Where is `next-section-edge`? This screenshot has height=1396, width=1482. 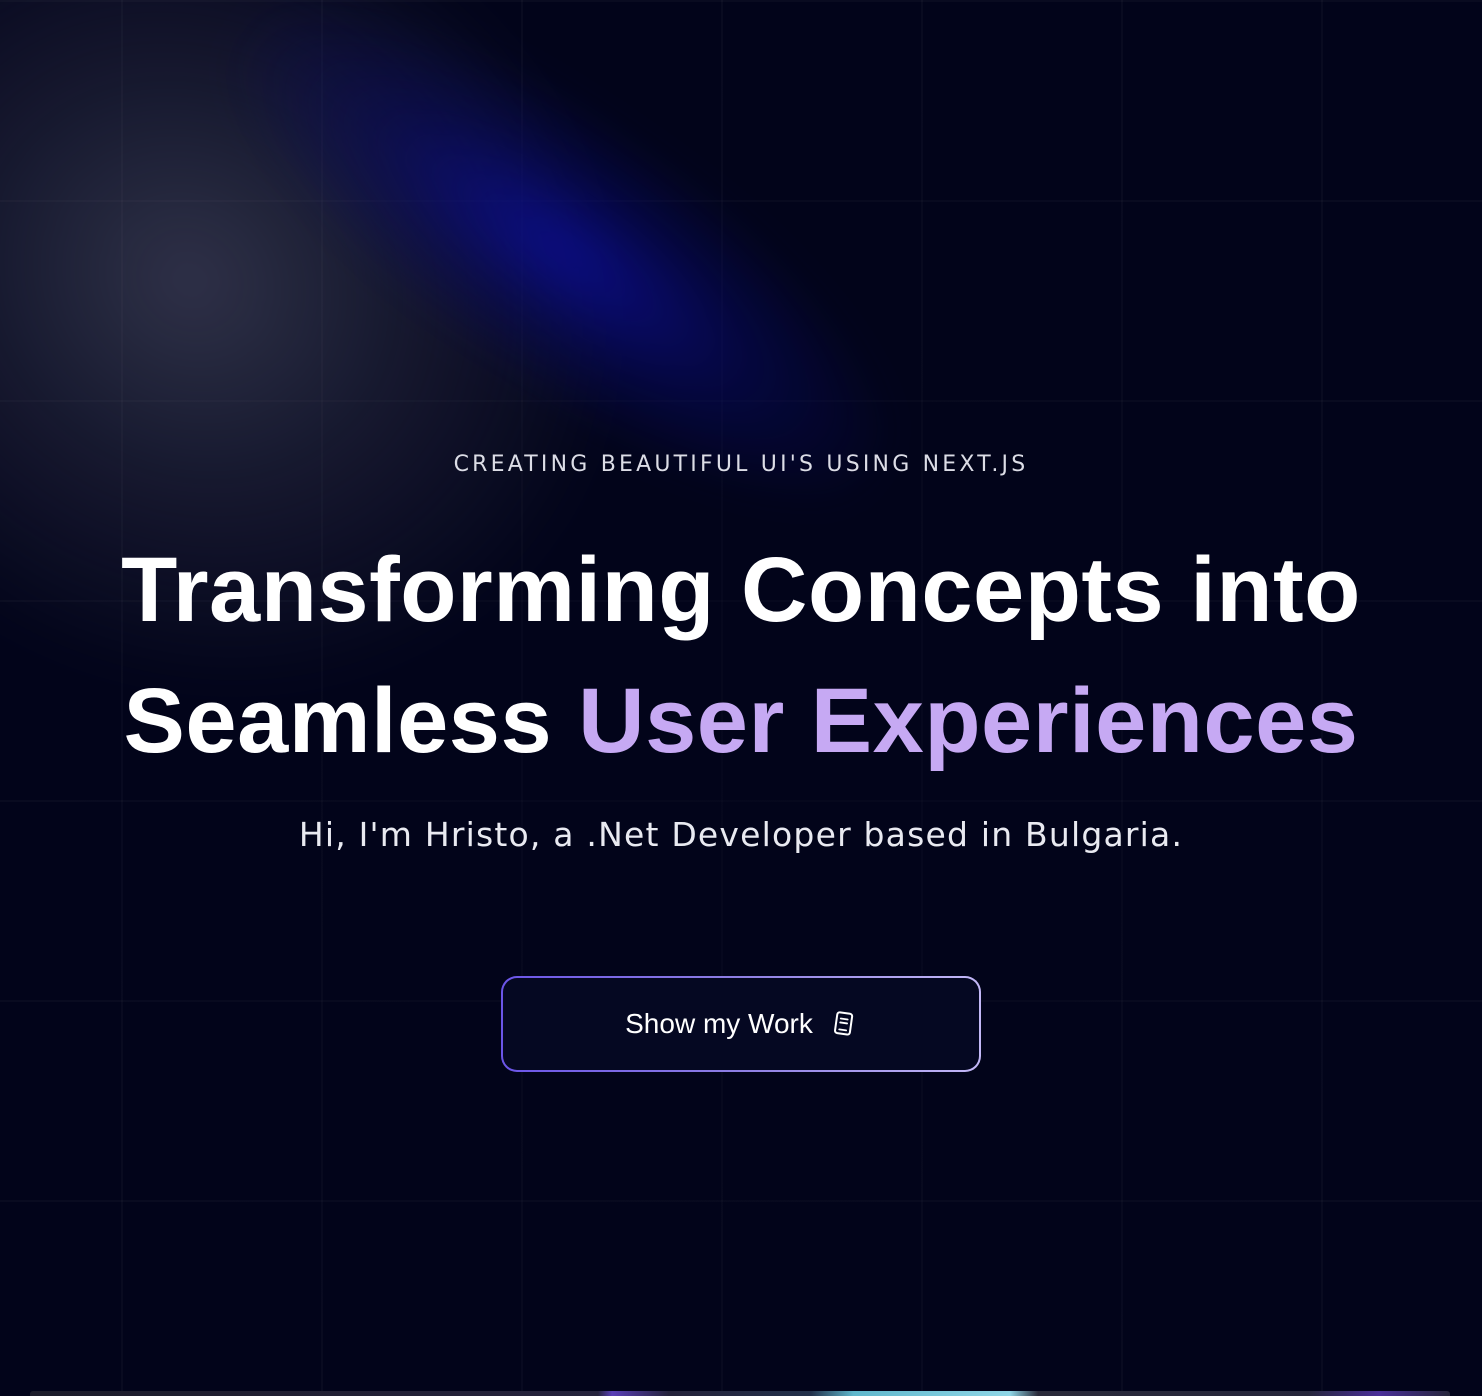
next-section-edge is located at coordinates (740, 1393).